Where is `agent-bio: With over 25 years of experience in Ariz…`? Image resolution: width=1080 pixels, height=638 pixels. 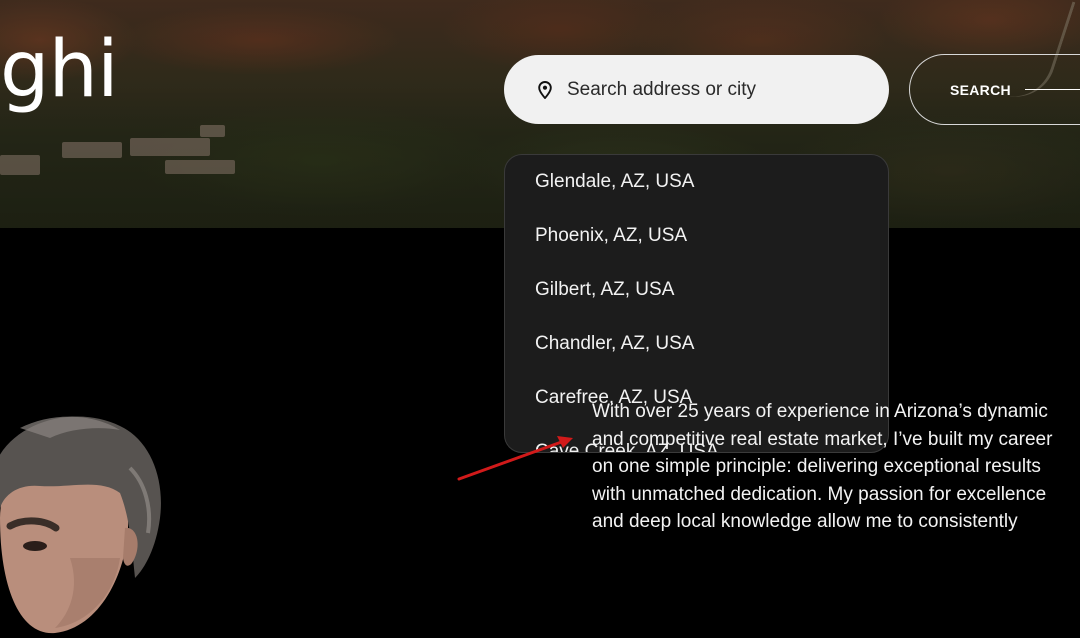 agent-bio: With over 25 years of experience in Ariz… is located at coordinates (822, 467).